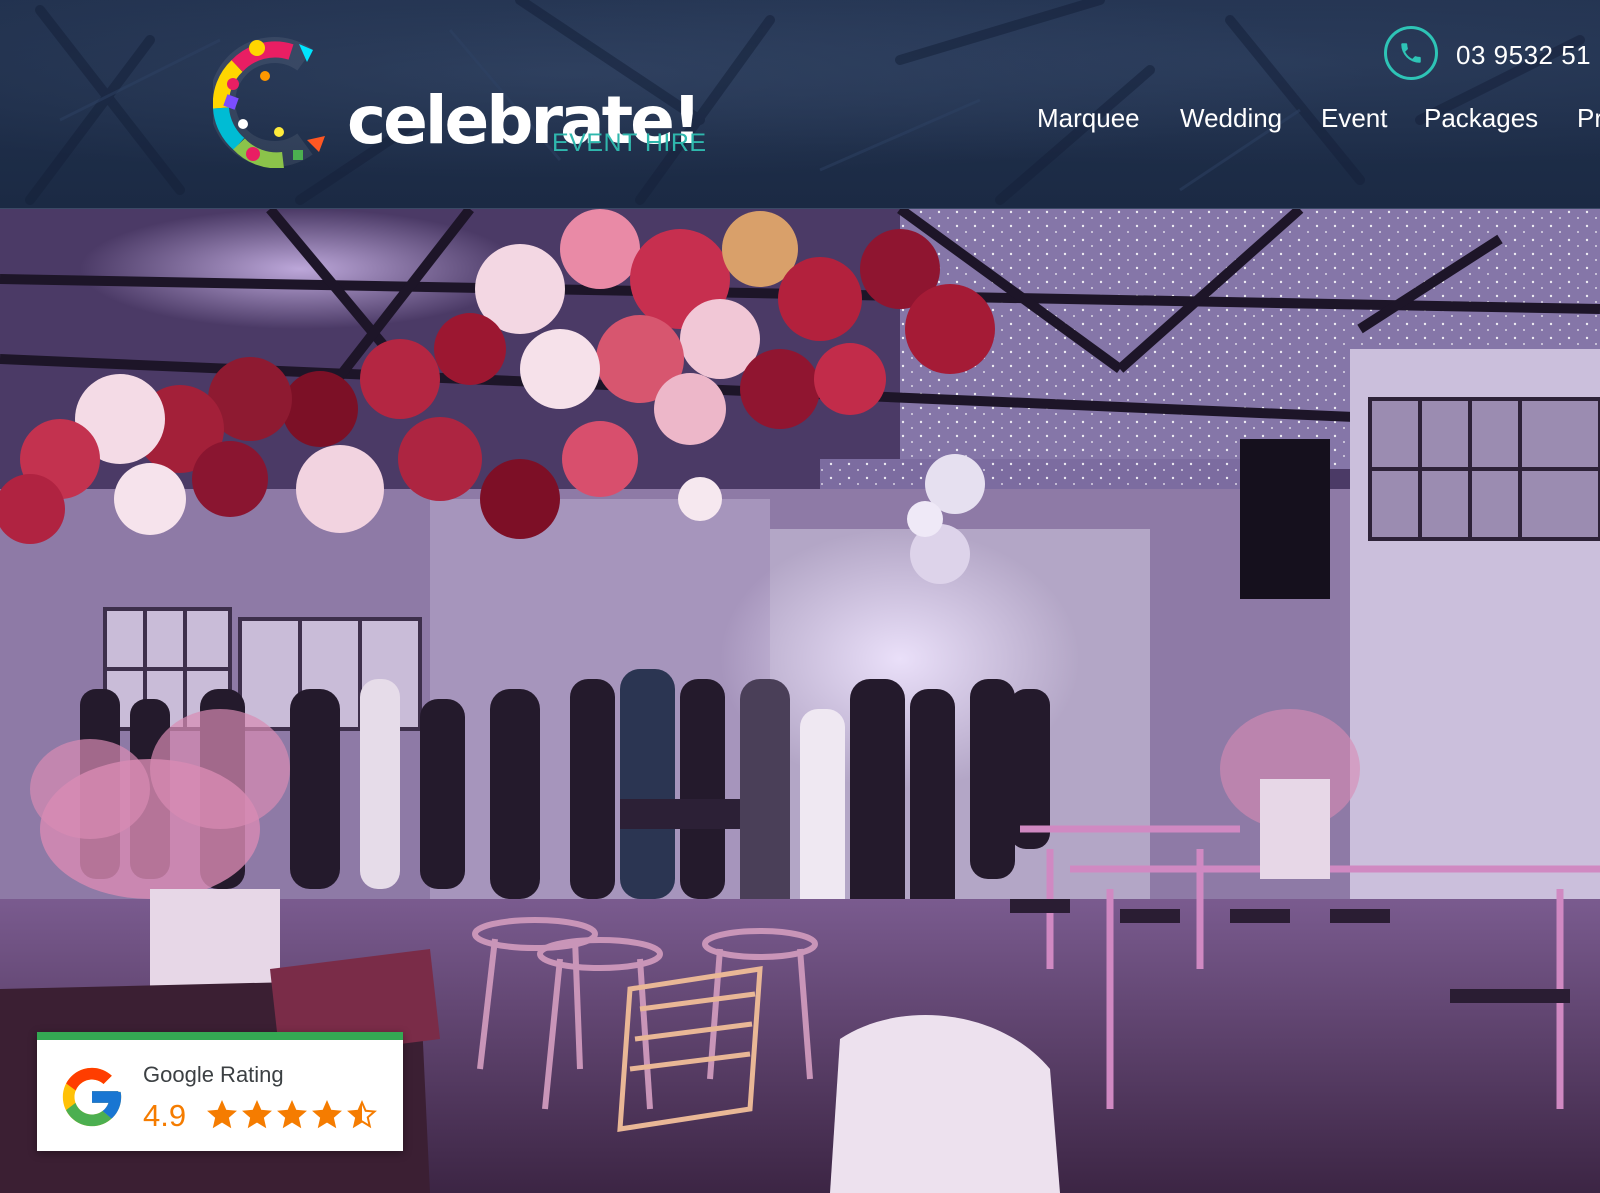 This screenshot has width=1600, height=1193. I want to click on nav-item-event: Event, so click(1354, 118).